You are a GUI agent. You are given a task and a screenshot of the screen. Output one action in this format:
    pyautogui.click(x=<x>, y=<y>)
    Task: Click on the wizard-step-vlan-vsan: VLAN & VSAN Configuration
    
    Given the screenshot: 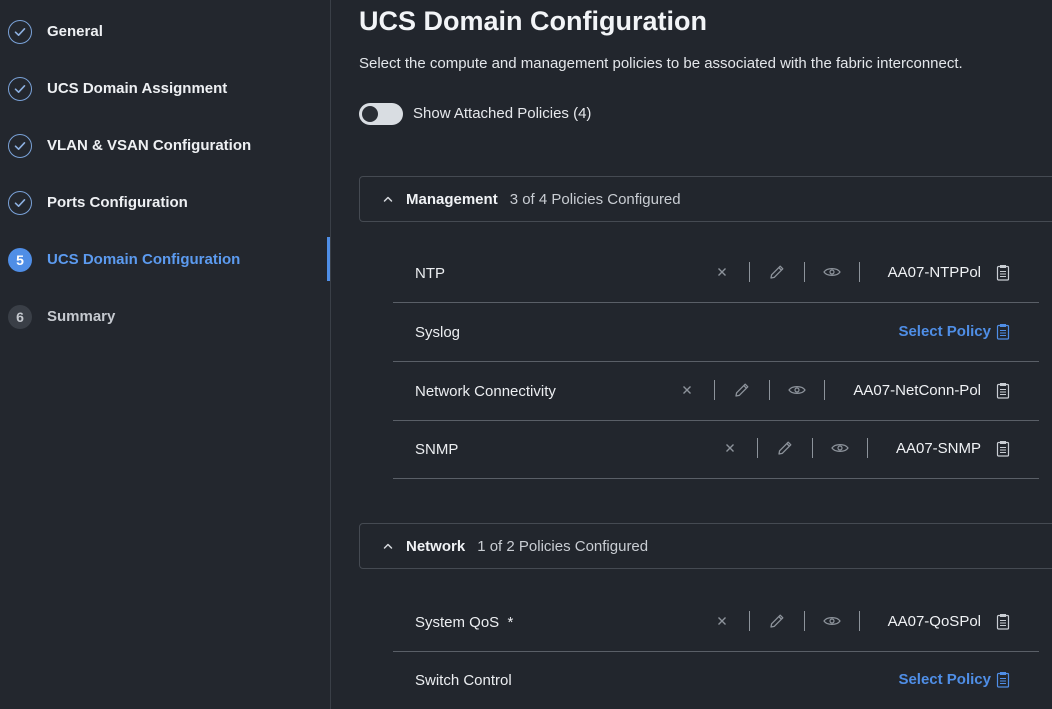 What is the action you would take?
    pyautogui.click(x=165, y=146)
    